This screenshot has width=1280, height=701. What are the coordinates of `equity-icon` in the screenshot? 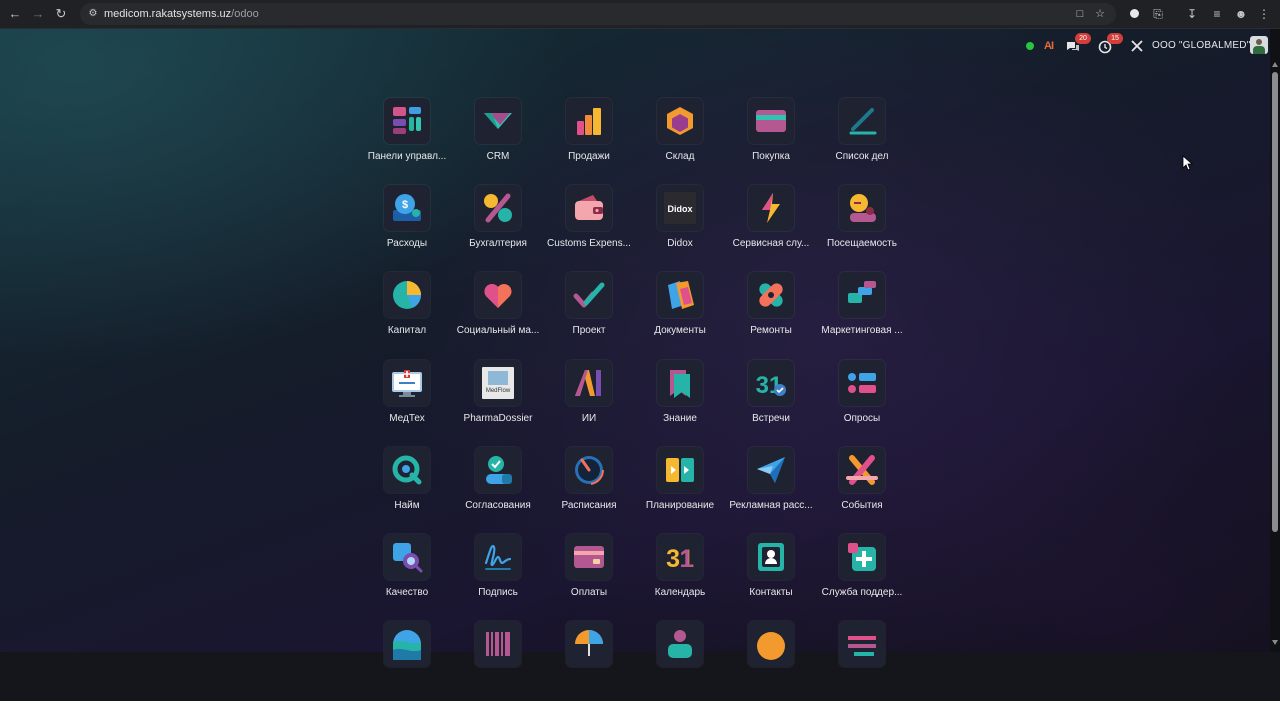 It's located at (407, 295).